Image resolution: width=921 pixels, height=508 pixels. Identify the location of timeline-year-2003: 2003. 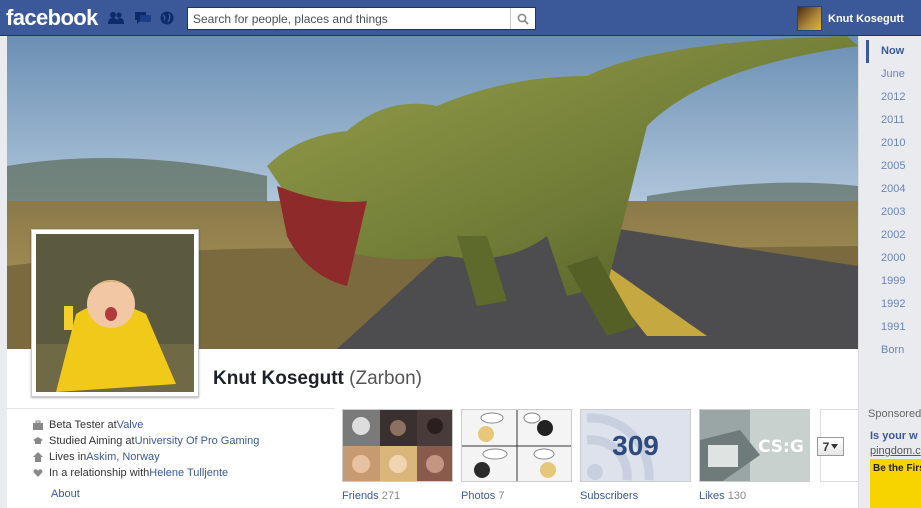
(893, 212).